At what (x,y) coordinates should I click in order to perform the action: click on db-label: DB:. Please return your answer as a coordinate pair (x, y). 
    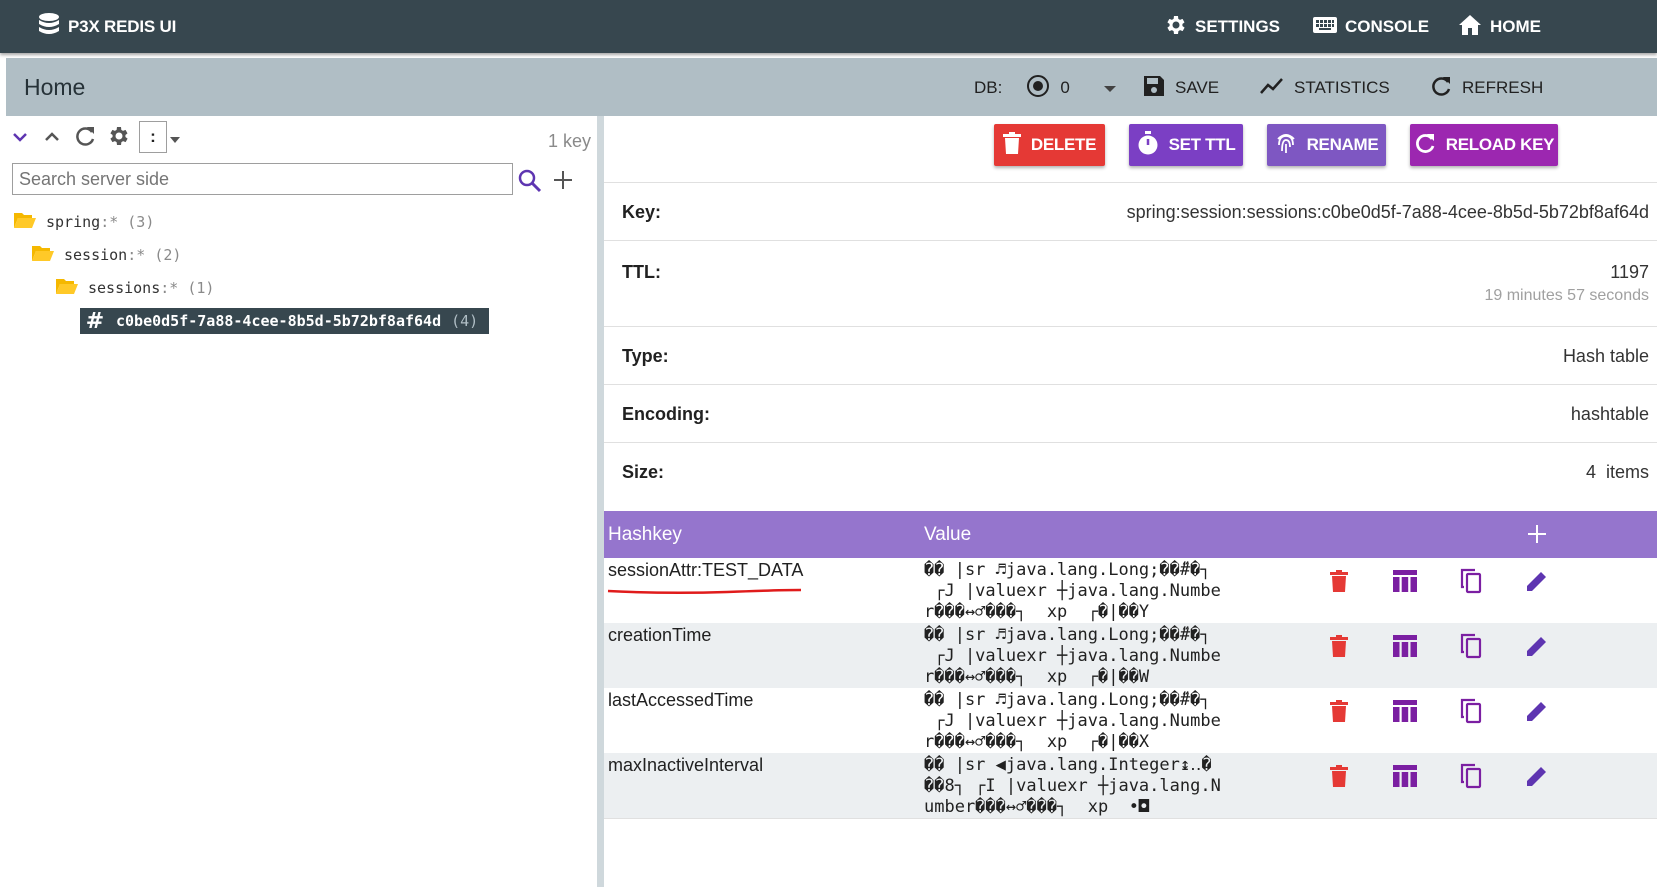
    Looking at the image, I should click on (988, 87).